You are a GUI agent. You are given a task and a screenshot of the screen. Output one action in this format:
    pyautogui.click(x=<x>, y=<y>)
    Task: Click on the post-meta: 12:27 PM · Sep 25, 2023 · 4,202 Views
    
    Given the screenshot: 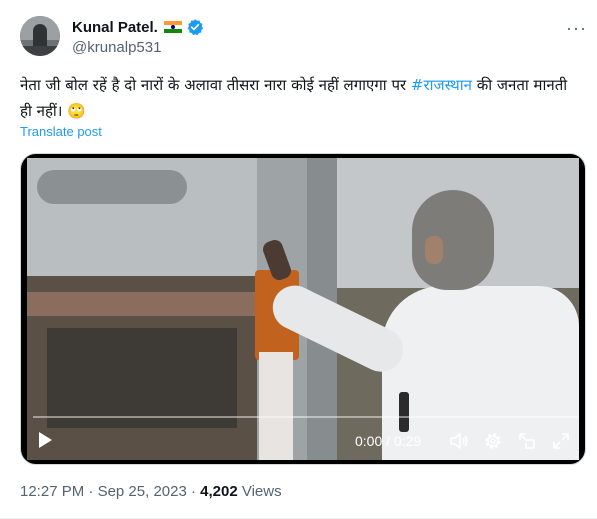 What is the action you would take?
    pyautogui.click(x=151, y=491)
    